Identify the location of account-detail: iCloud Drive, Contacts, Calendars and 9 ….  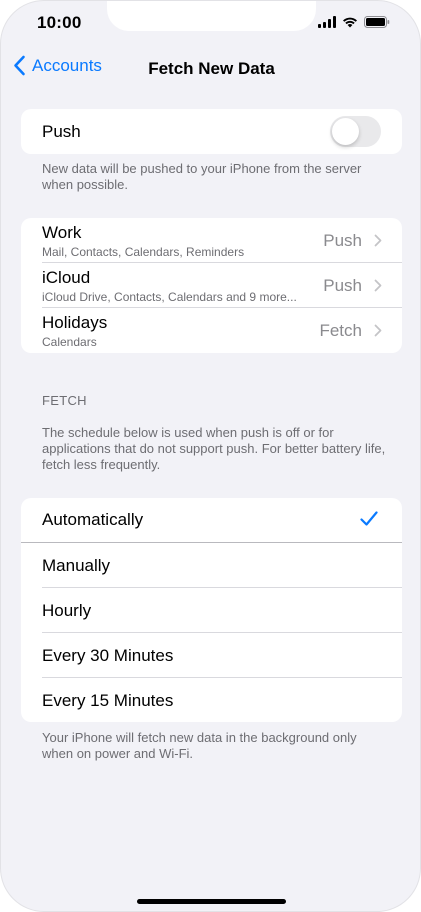
(169, 297).